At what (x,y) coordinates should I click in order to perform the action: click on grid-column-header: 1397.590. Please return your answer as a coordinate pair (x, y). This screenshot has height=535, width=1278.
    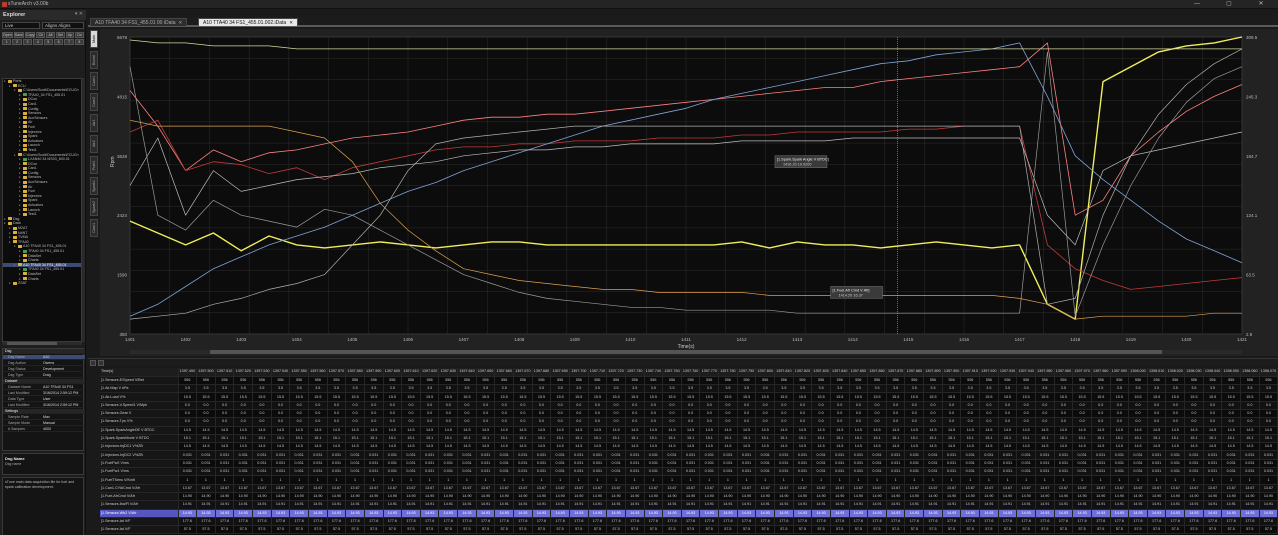
    Looking at the image, I should click on (374, 372).